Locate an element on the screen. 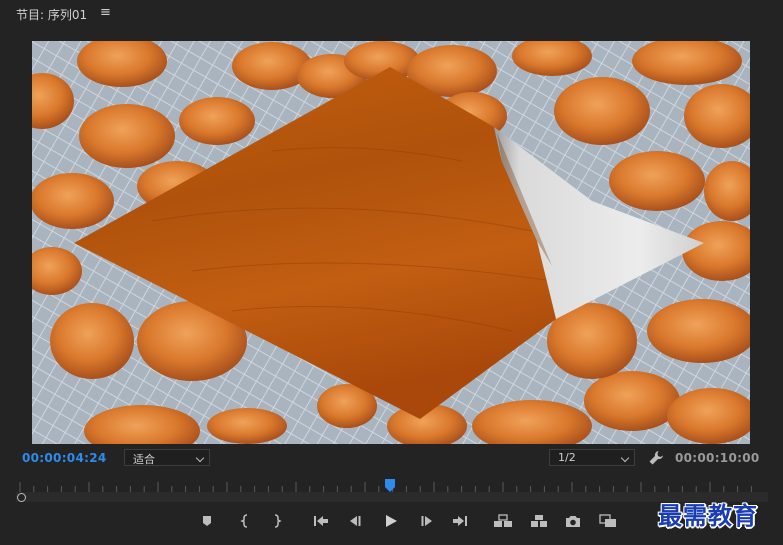  playback-resolution-select: 1/2 is located at coordinates (592, 457).